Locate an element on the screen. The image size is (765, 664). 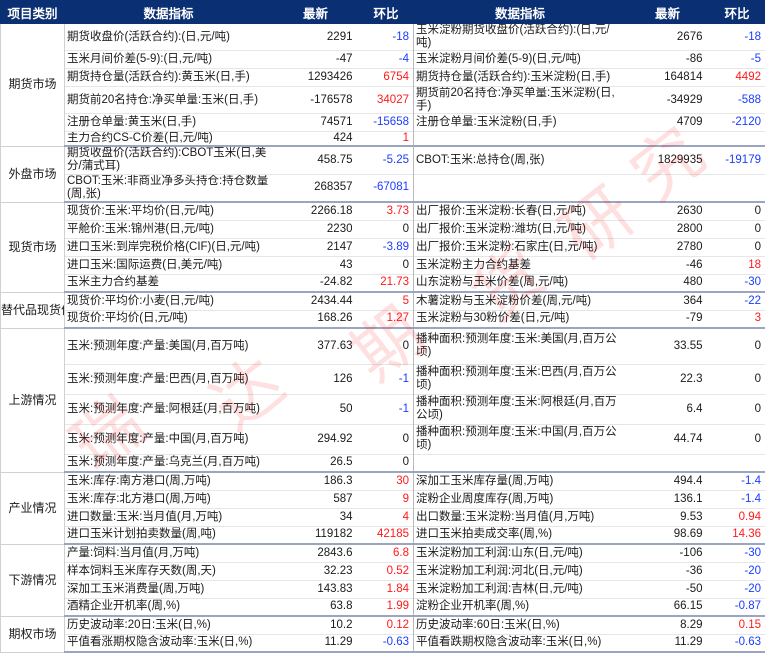
change-value-left: 6754 is located at coordinates (386, 77).